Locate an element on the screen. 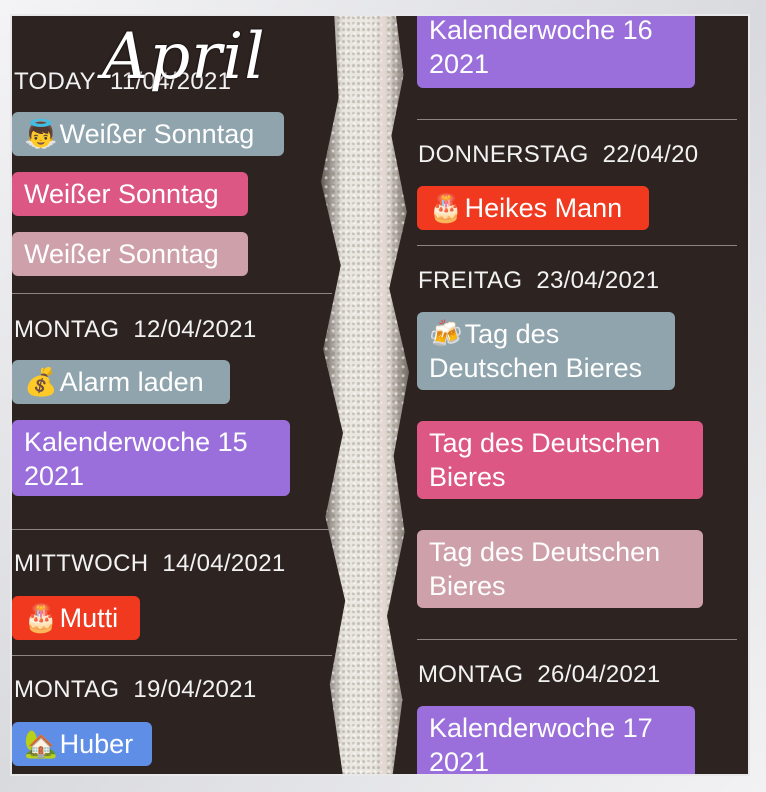 Image resolution: width=766 pixels, height=792 pixels. day-label: TODAY is located at coordinates (55, 81).